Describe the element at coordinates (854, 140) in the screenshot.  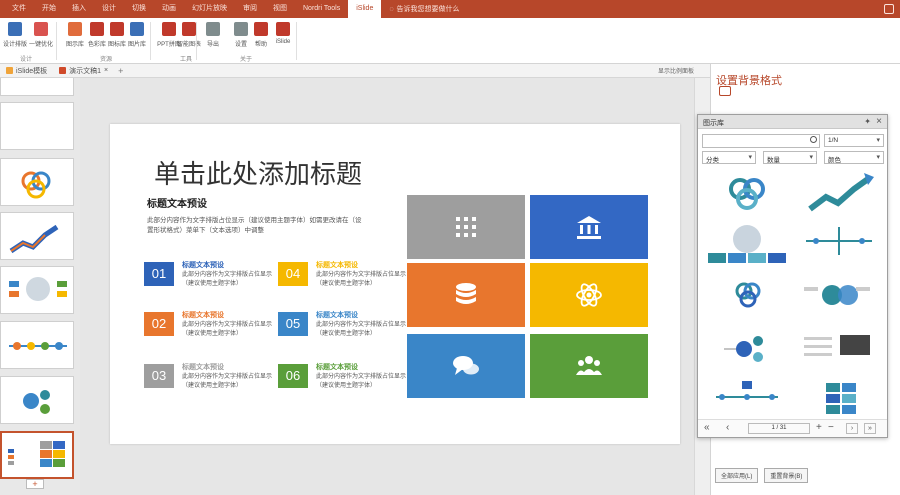
I see `count-dropdown: 1/N` at that location.